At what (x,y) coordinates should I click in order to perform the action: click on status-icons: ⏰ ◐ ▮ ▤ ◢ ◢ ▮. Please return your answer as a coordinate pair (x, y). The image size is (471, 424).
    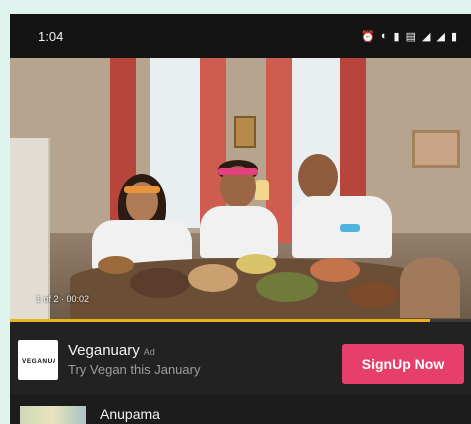
    Looking at the image, I should click on (409, 36).